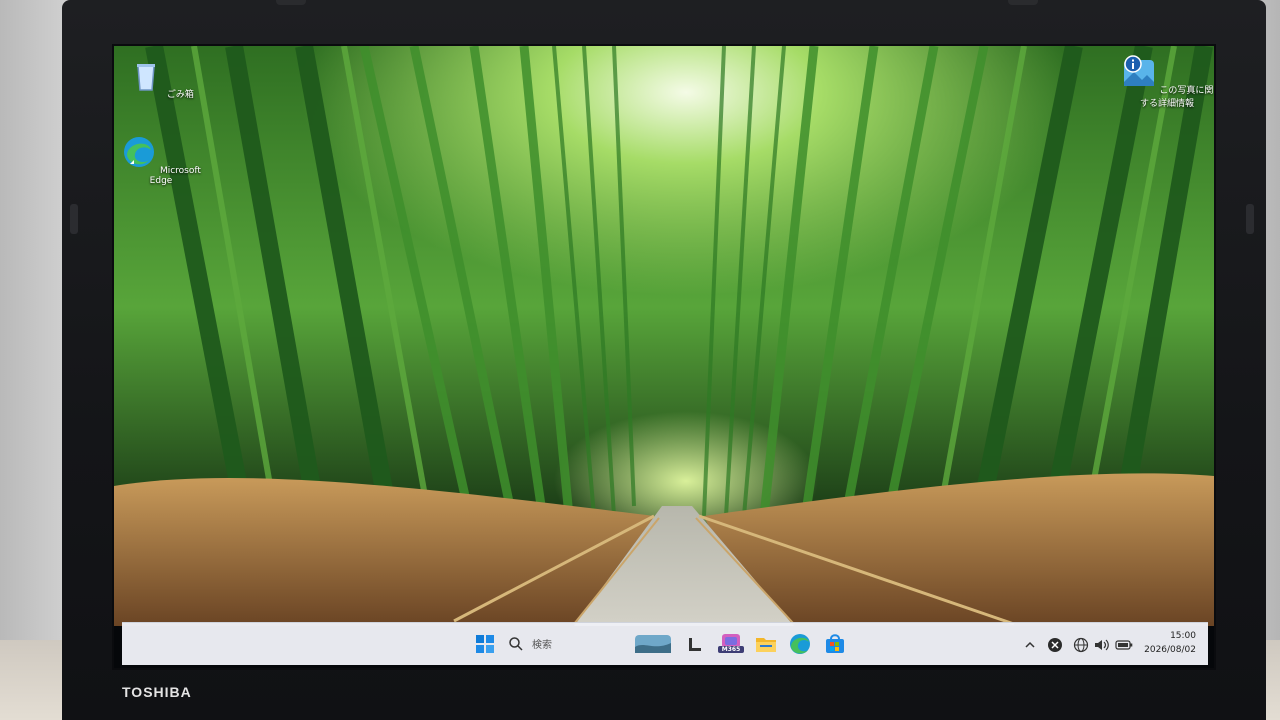 This screenshot has width=1280, height=720. What do you see at coordinates (485, 644) in the screenshot?
I see `start-icon` at bounding box center [485, 644].